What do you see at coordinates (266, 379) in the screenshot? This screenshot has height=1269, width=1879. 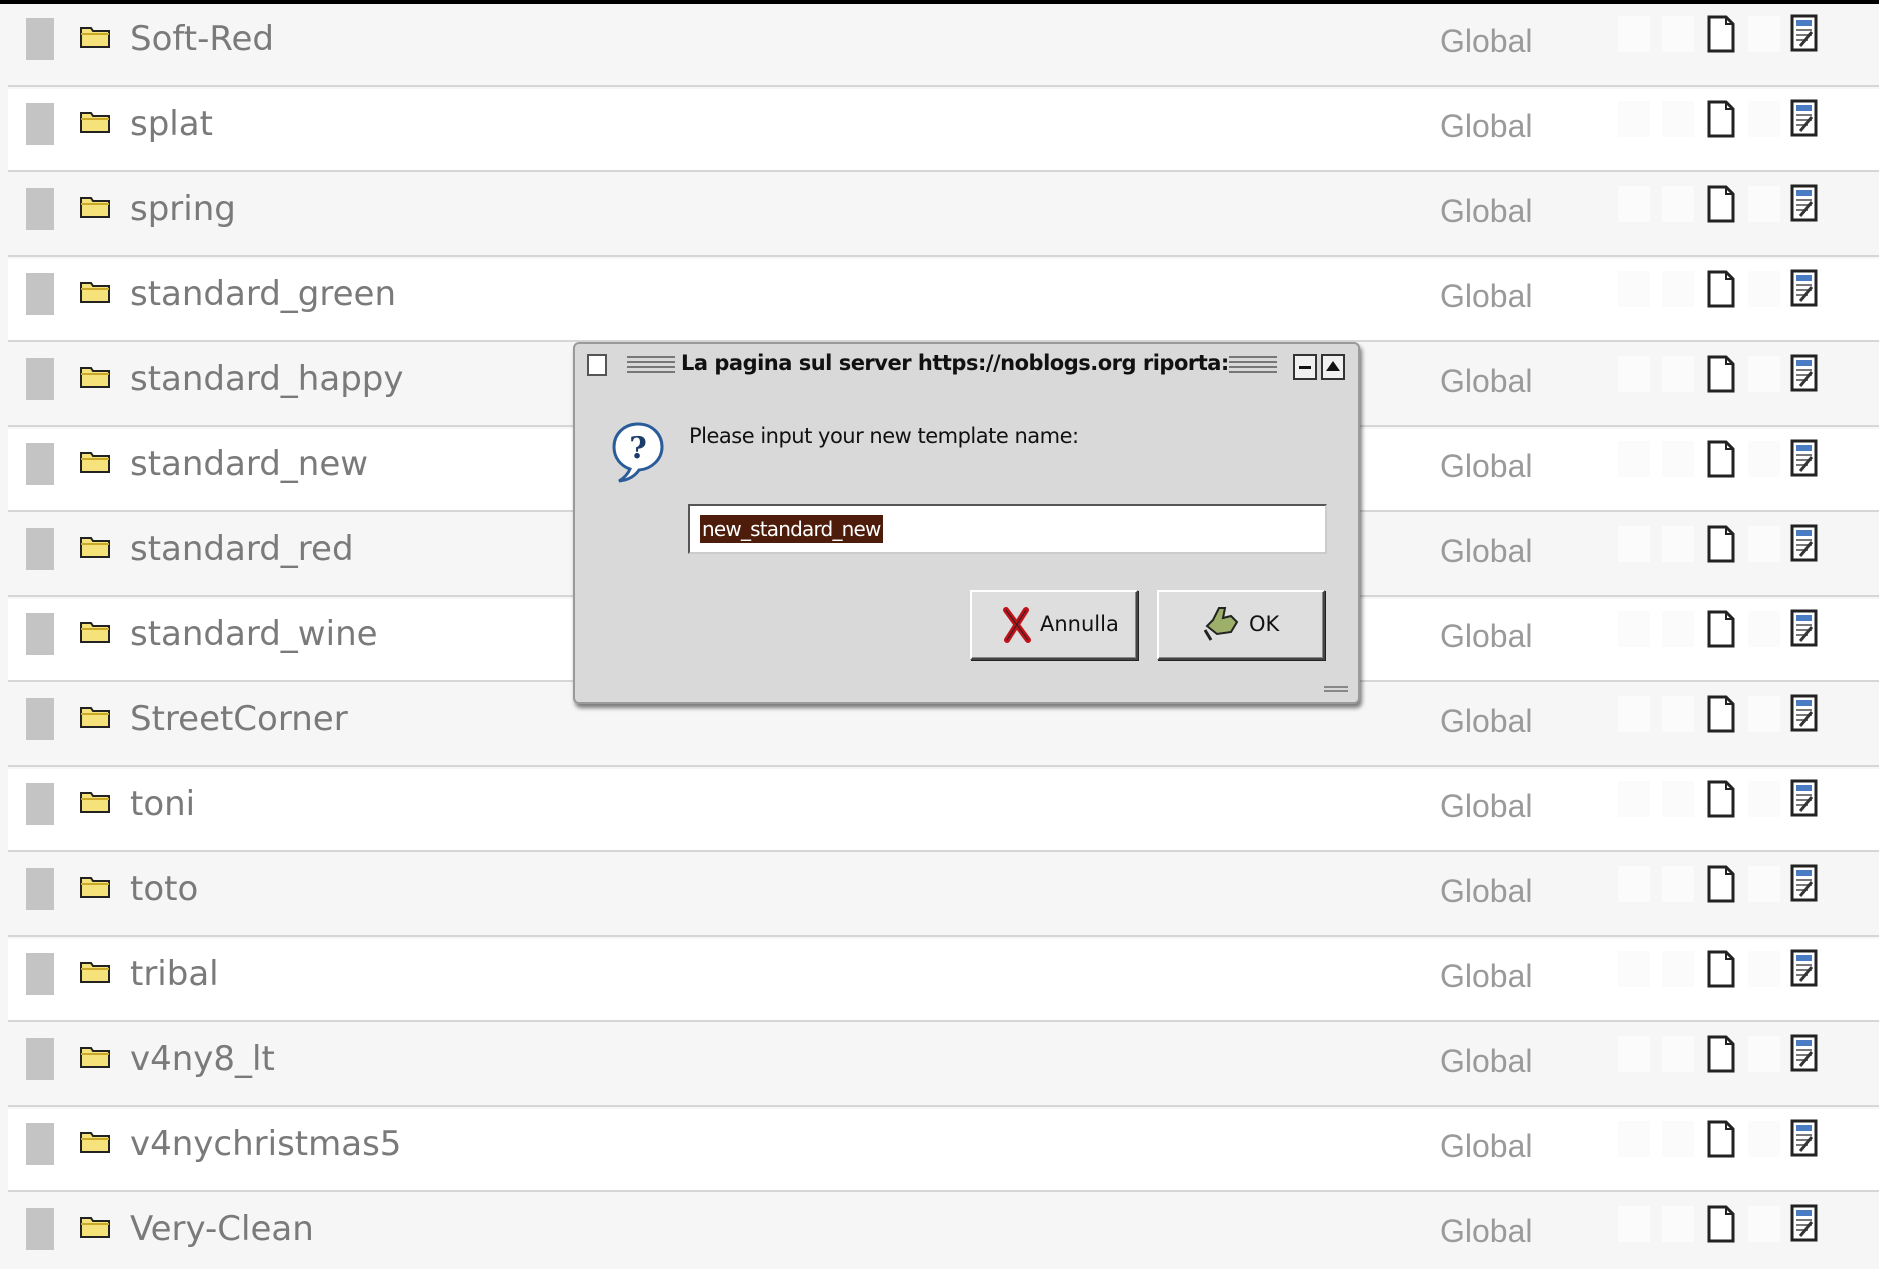 I see `template-name-link: standard_happy` at bounding box center [266, 379].